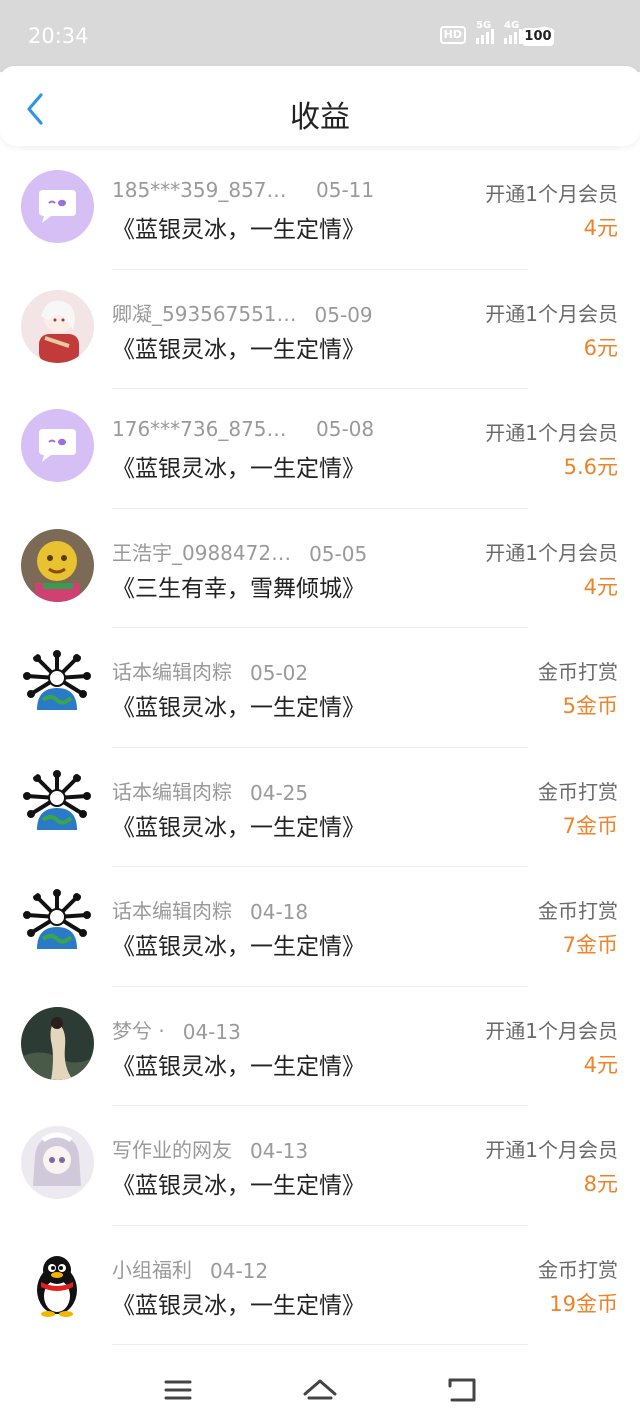 Image resolution: width=640 pixels, height=1427 pixels. What do you see at coordinates (320, 688) in the screenshot?
I see `earning-row: 话本编辑肉粽 05-02 《蓝银灵冰，一生定情》 金币打赏 5金币` at bounding box center [320, 688].